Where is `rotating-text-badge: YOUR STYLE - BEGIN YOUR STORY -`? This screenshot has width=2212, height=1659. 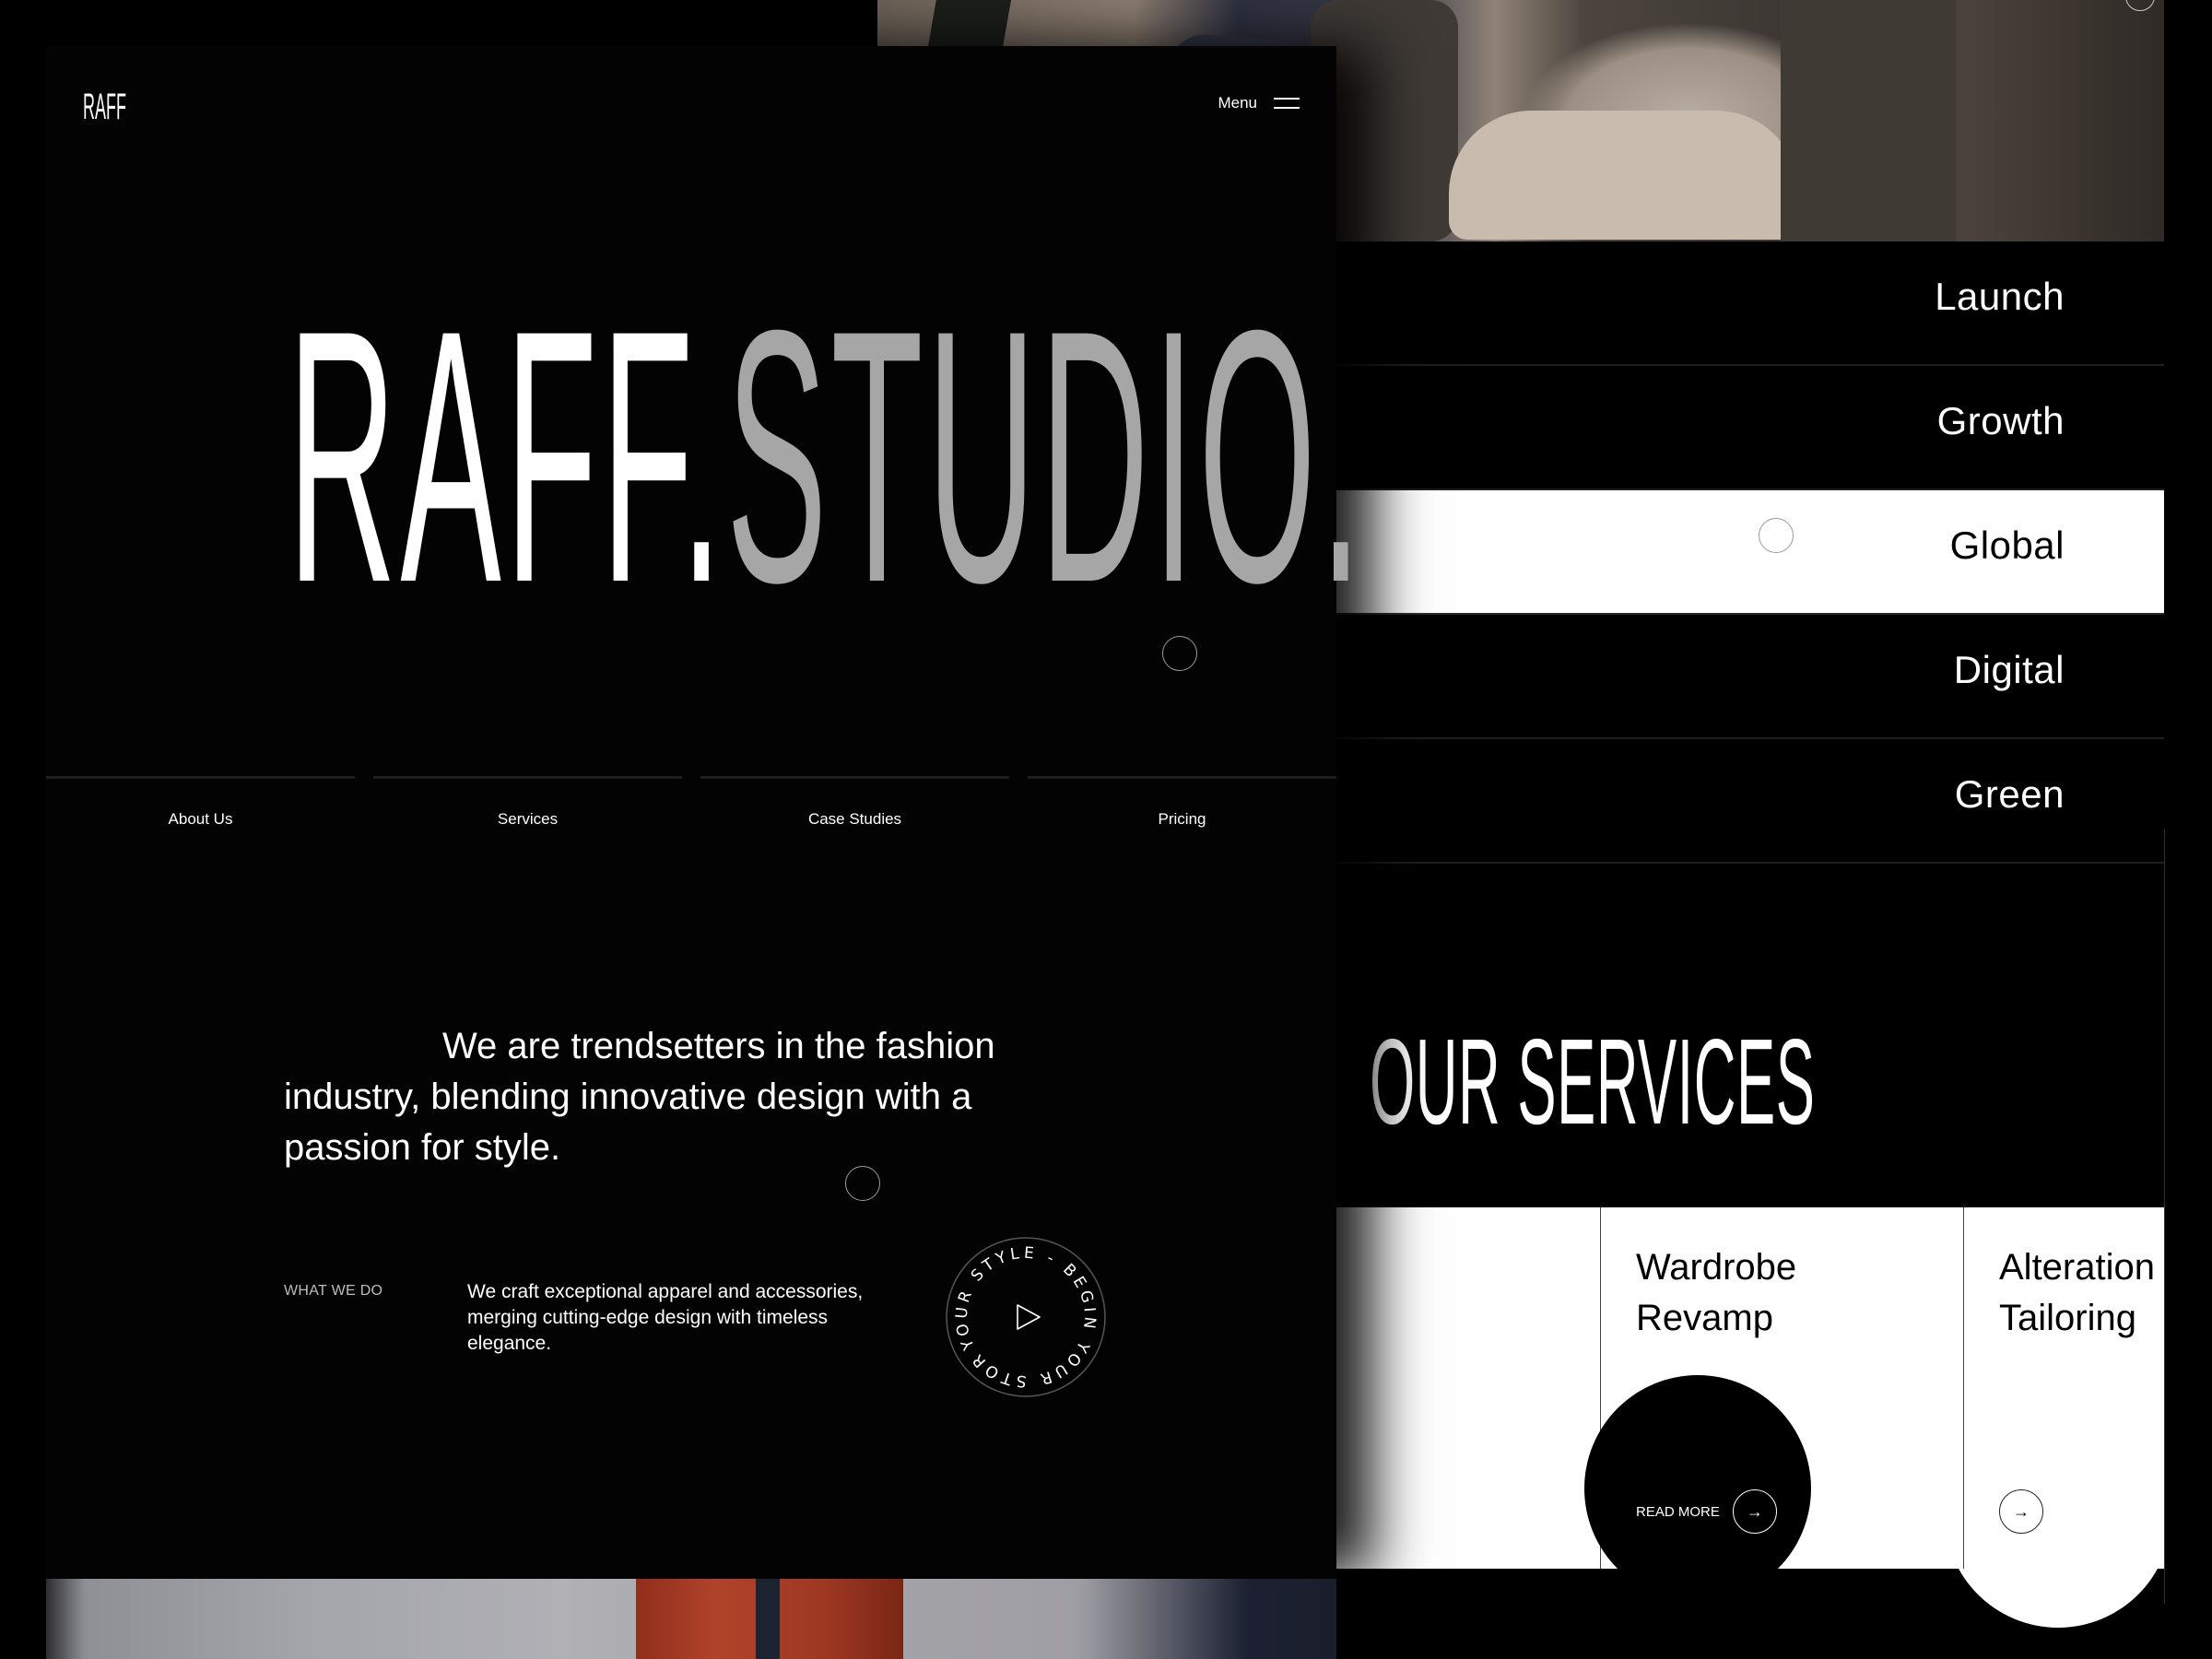
rotating-text-badge: YOUR STYLE - BEGIN YOUR STORY - is located at coordinates (1012, 1311).